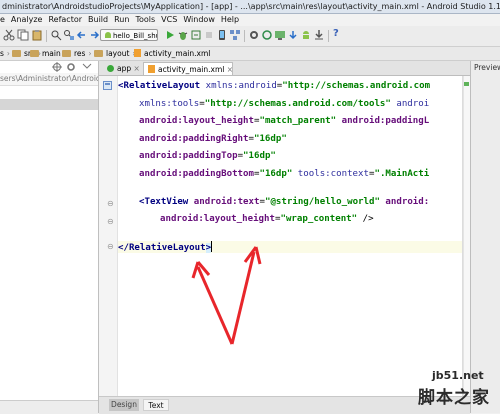 The width and height of the screenshot is (500, 414). What do you see at coordinates (196, 35) in the screenshot?
I see `attach-debugger-icon` at bounding box center [196, 35].